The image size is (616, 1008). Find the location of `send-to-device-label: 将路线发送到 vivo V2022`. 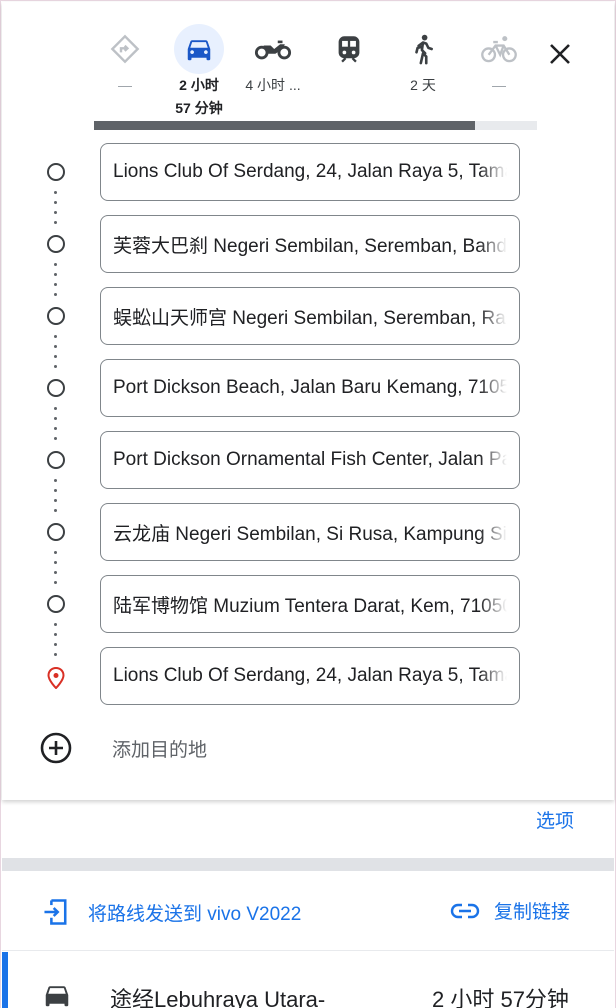

send-to-device-label: 将路线发送到 vivo V2022 is located at coordinates (195, 914).